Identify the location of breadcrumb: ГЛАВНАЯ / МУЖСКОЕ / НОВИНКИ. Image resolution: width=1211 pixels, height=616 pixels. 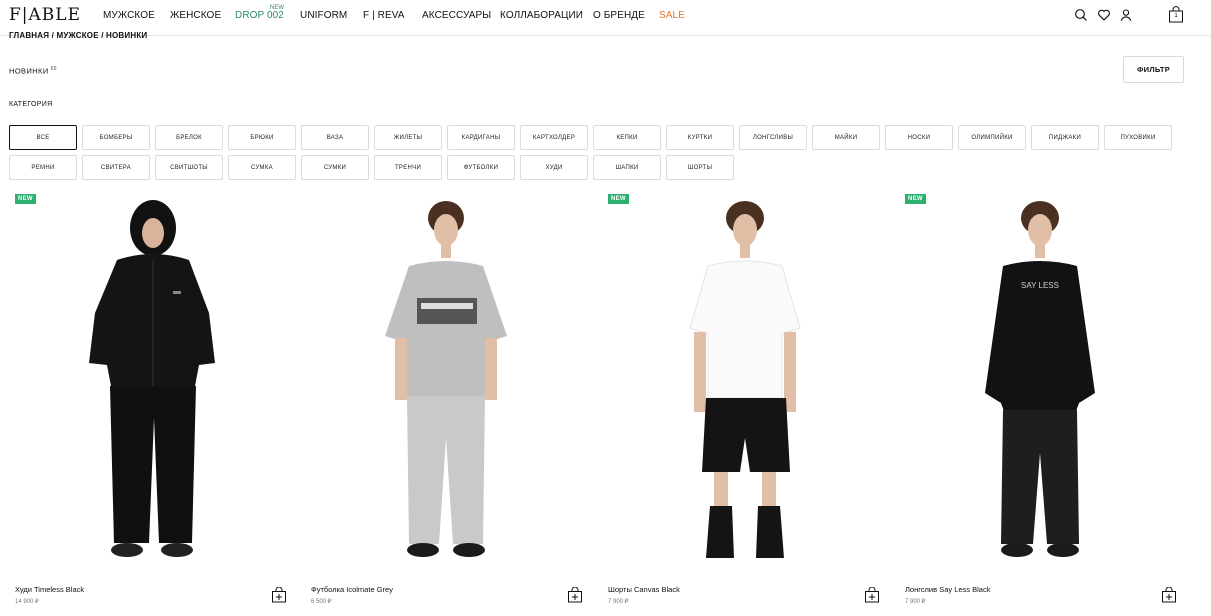
(78, 36).